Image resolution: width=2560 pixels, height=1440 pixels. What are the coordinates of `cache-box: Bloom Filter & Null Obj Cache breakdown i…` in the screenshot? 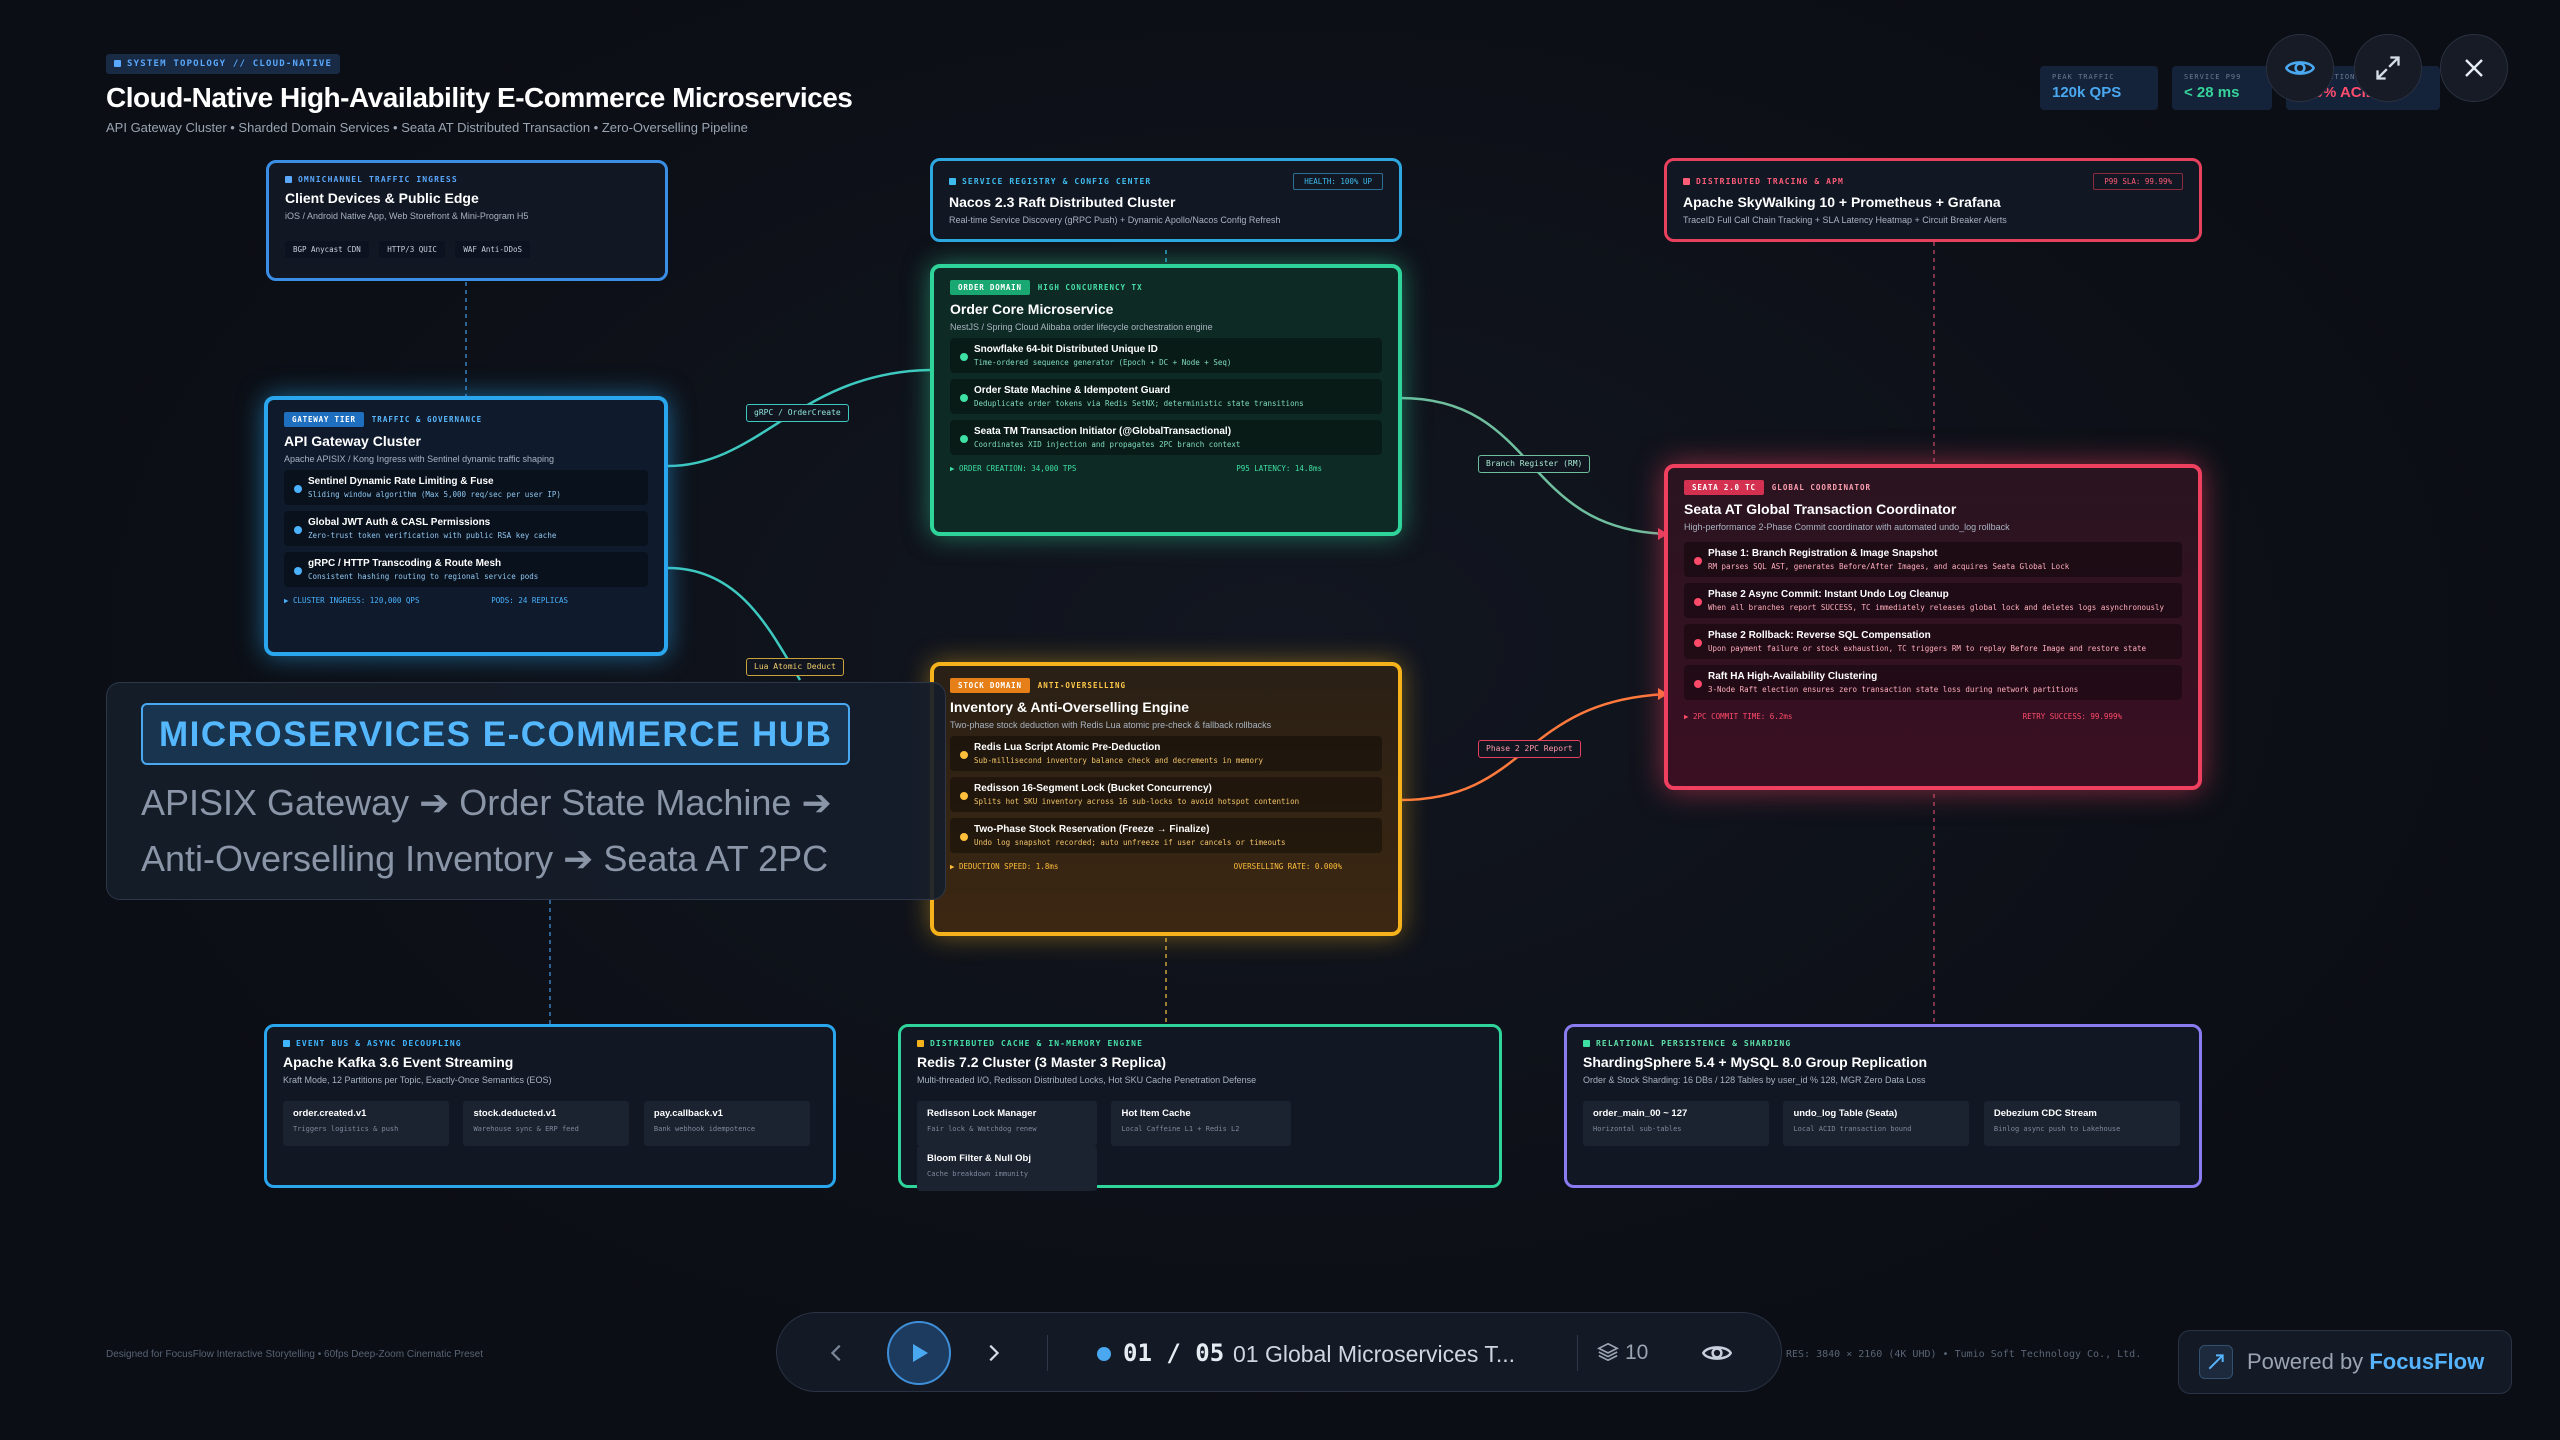 It's located at (1007, 1168).